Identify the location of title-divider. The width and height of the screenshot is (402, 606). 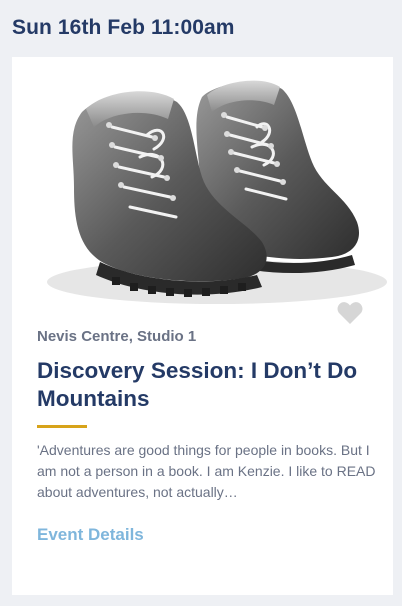
(62, 426).